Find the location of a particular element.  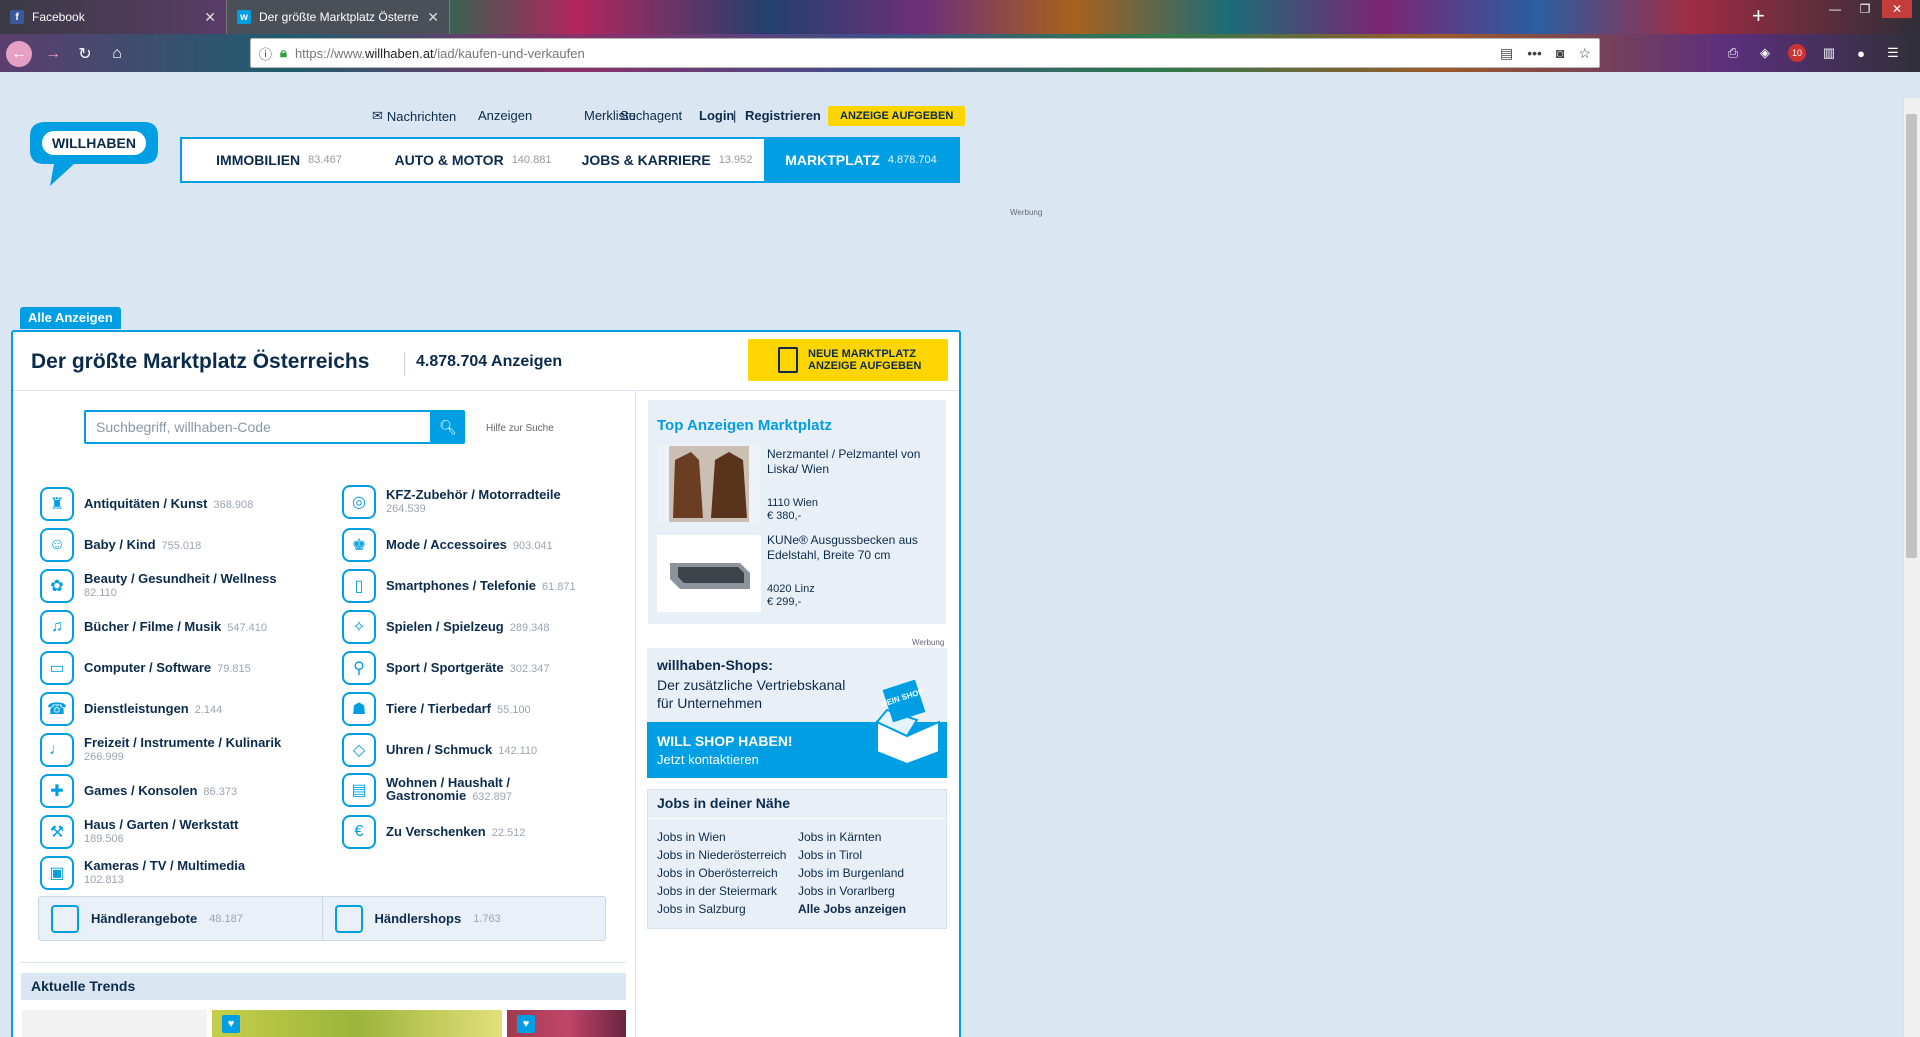

fur-coat-image is located at coordinates (709, 483).